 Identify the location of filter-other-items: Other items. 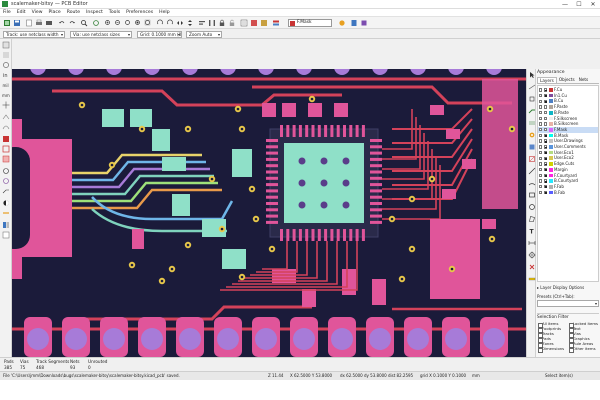
(583, 350).